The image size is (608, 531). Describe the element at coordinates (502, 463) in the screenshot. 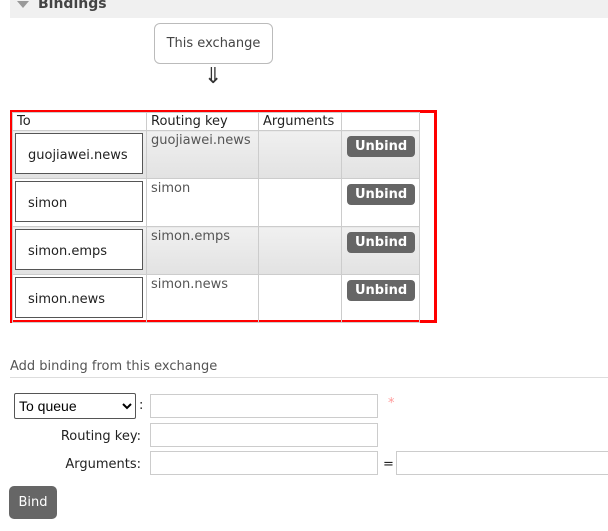

I see `argument-value-input` at that location.